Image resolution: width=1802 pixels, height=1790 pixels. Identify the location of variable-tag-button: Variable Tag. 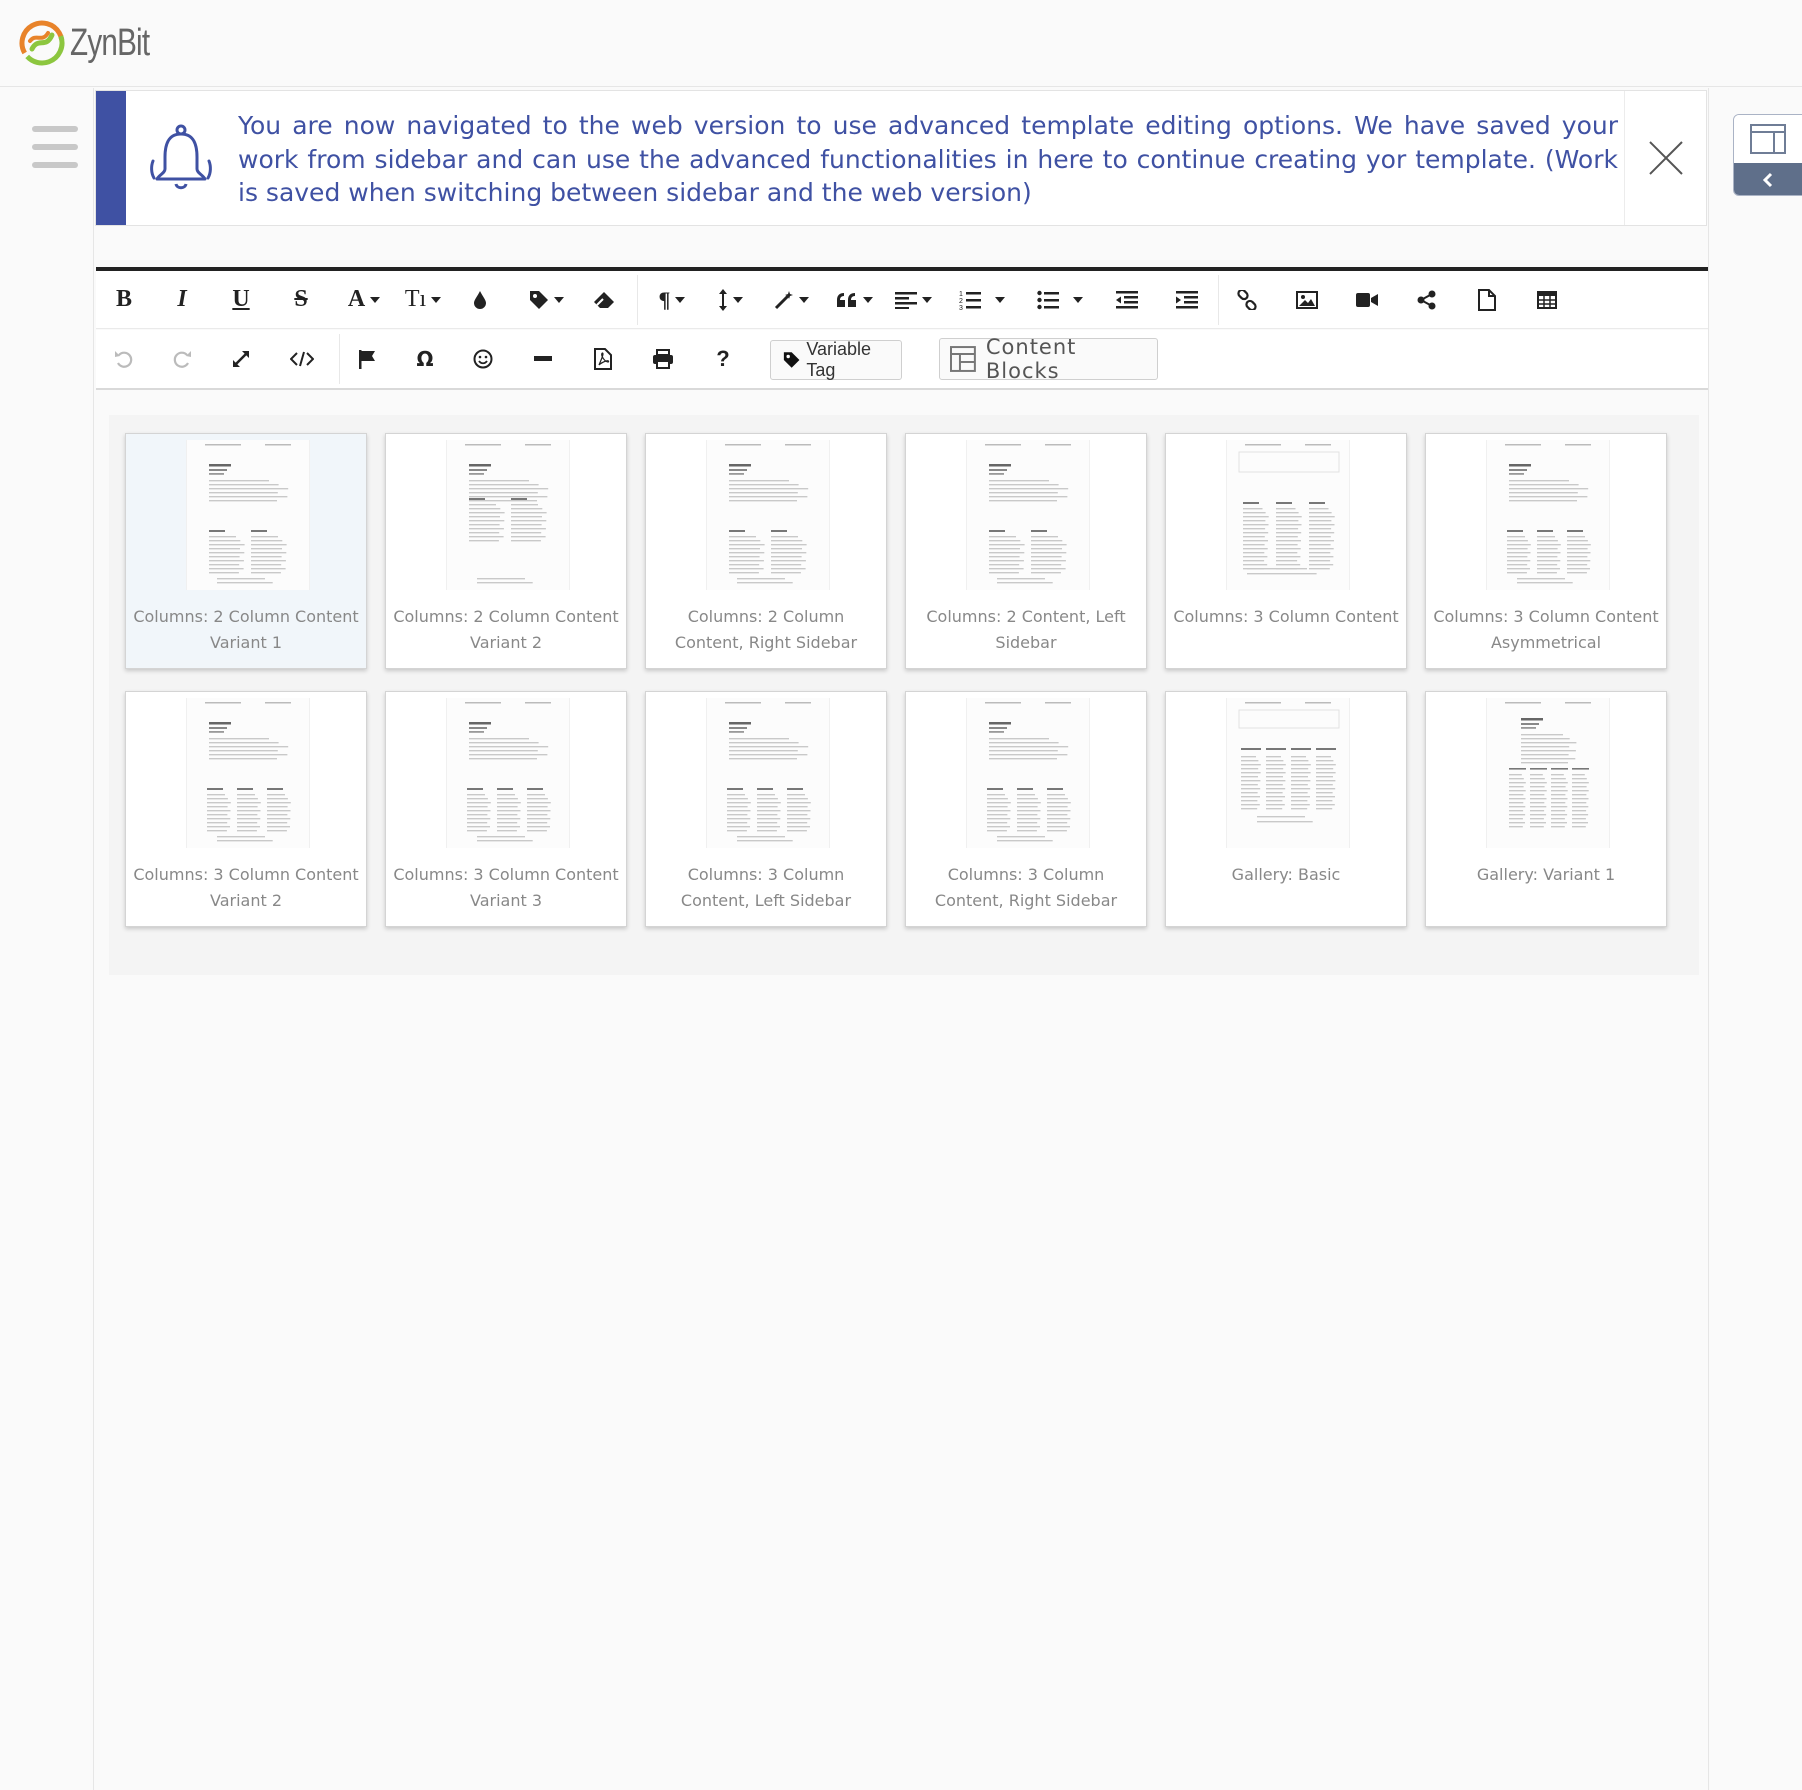
(836, 359).